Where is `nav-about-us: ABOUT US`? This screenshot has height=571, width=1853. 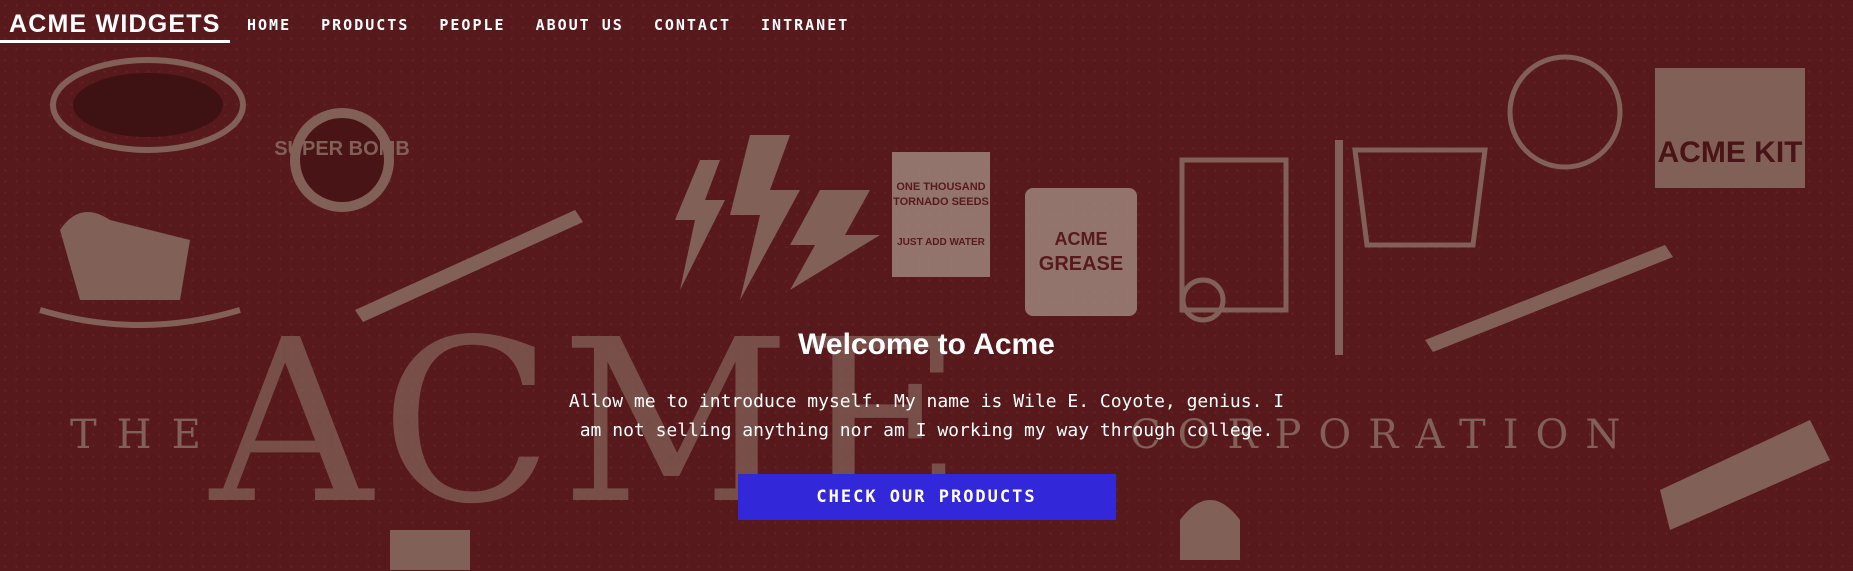
nav-about-us: ABOUT US is located at coordinates (580, 25).